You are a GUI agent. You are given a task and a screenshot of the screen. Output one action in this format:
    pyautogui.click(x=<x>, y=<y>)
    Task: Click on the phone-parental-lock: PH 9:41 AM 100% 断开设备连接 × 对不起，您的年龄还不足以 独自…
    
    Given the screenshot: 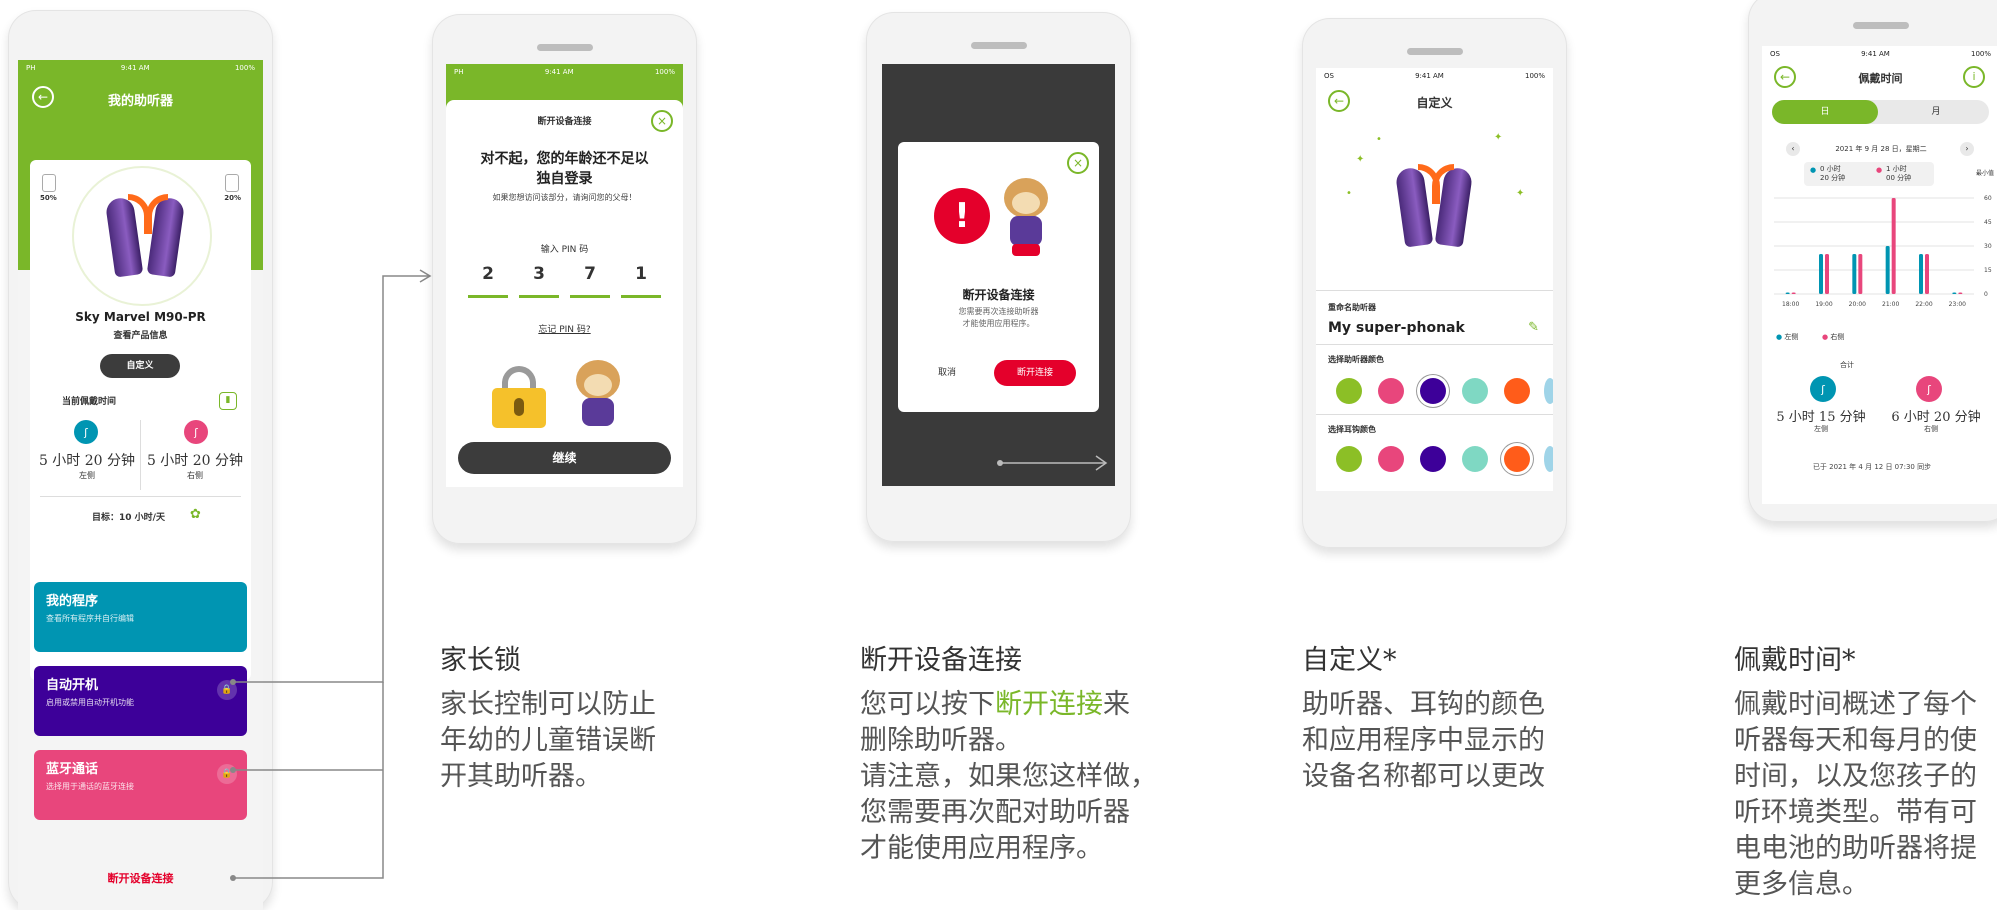 What is the action you would take?
    pyautogui.click(x=564, y=279)
    